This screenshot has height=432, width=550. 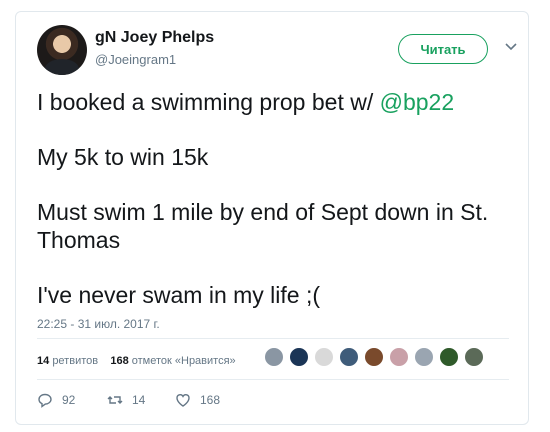 What do you see at coordinates (511, 47) in the screenshot?
I see `chevron-down-icon` at bounding box center [511, 47].